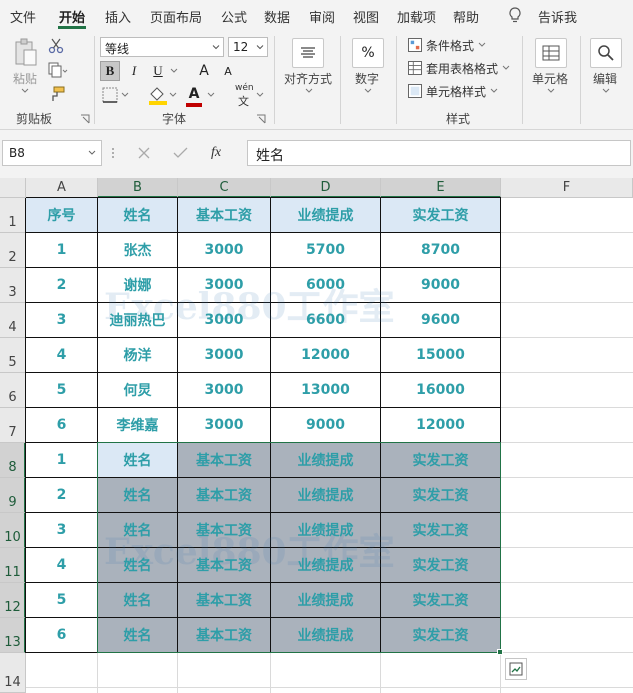 The width and height of the screenshot is (633, 693). What do you see at coordinates (13, 600) in the screenshot?
I see `row-header-12: 12` at bounding box center [13, 600].